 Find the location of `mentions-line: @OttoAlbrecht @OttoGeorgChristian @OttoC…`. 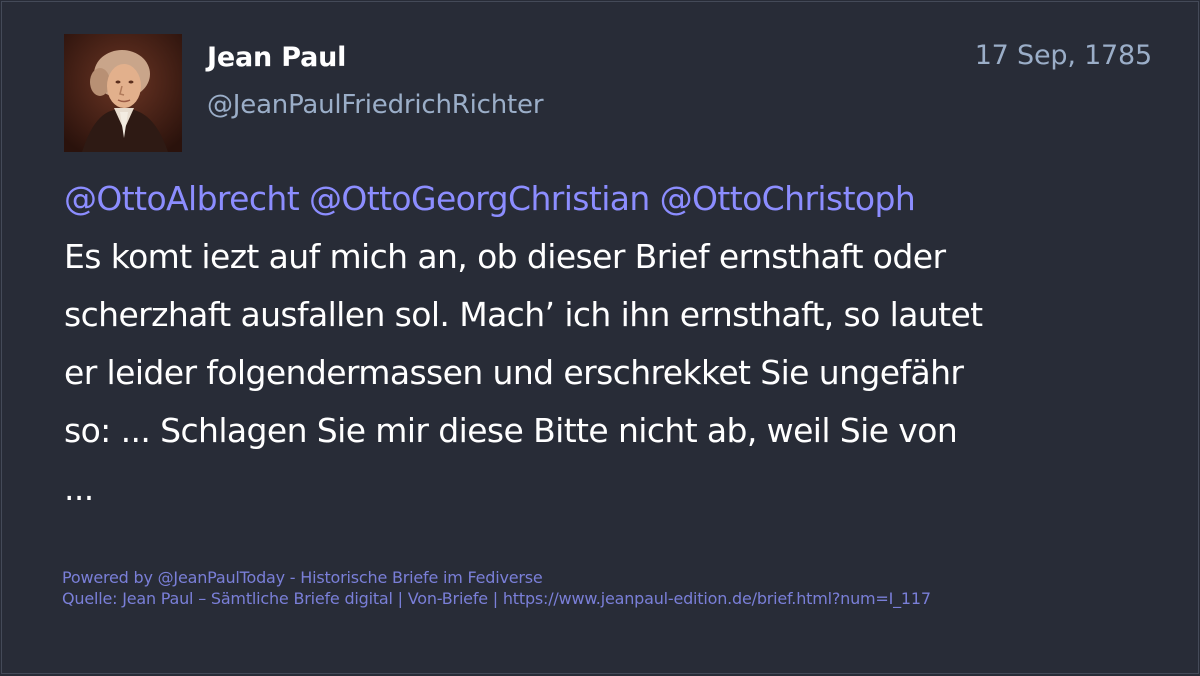

mentions-line: @OttoAlbrecht @OttoGeorgChristian @OttoC… is located at coordinates (606, 199).